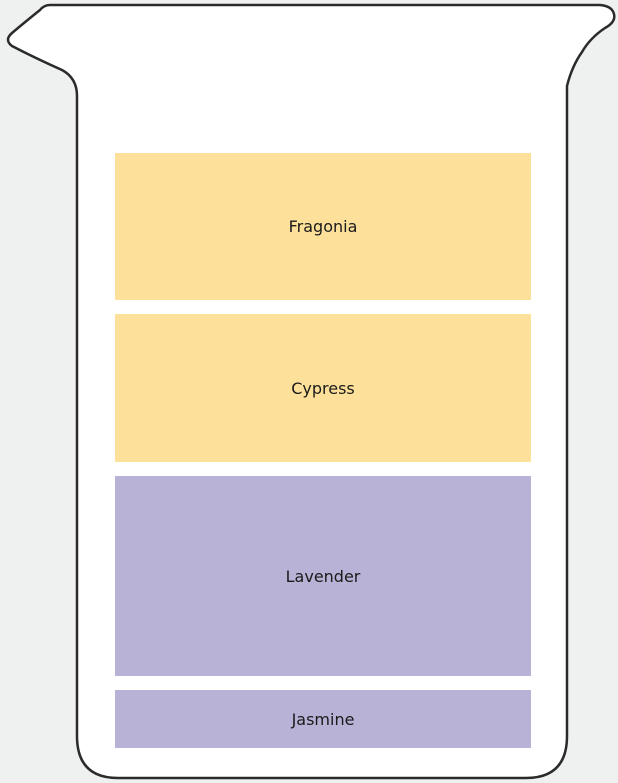  I want to click on layer-jasmine: Jasmine, so click(323, 719).